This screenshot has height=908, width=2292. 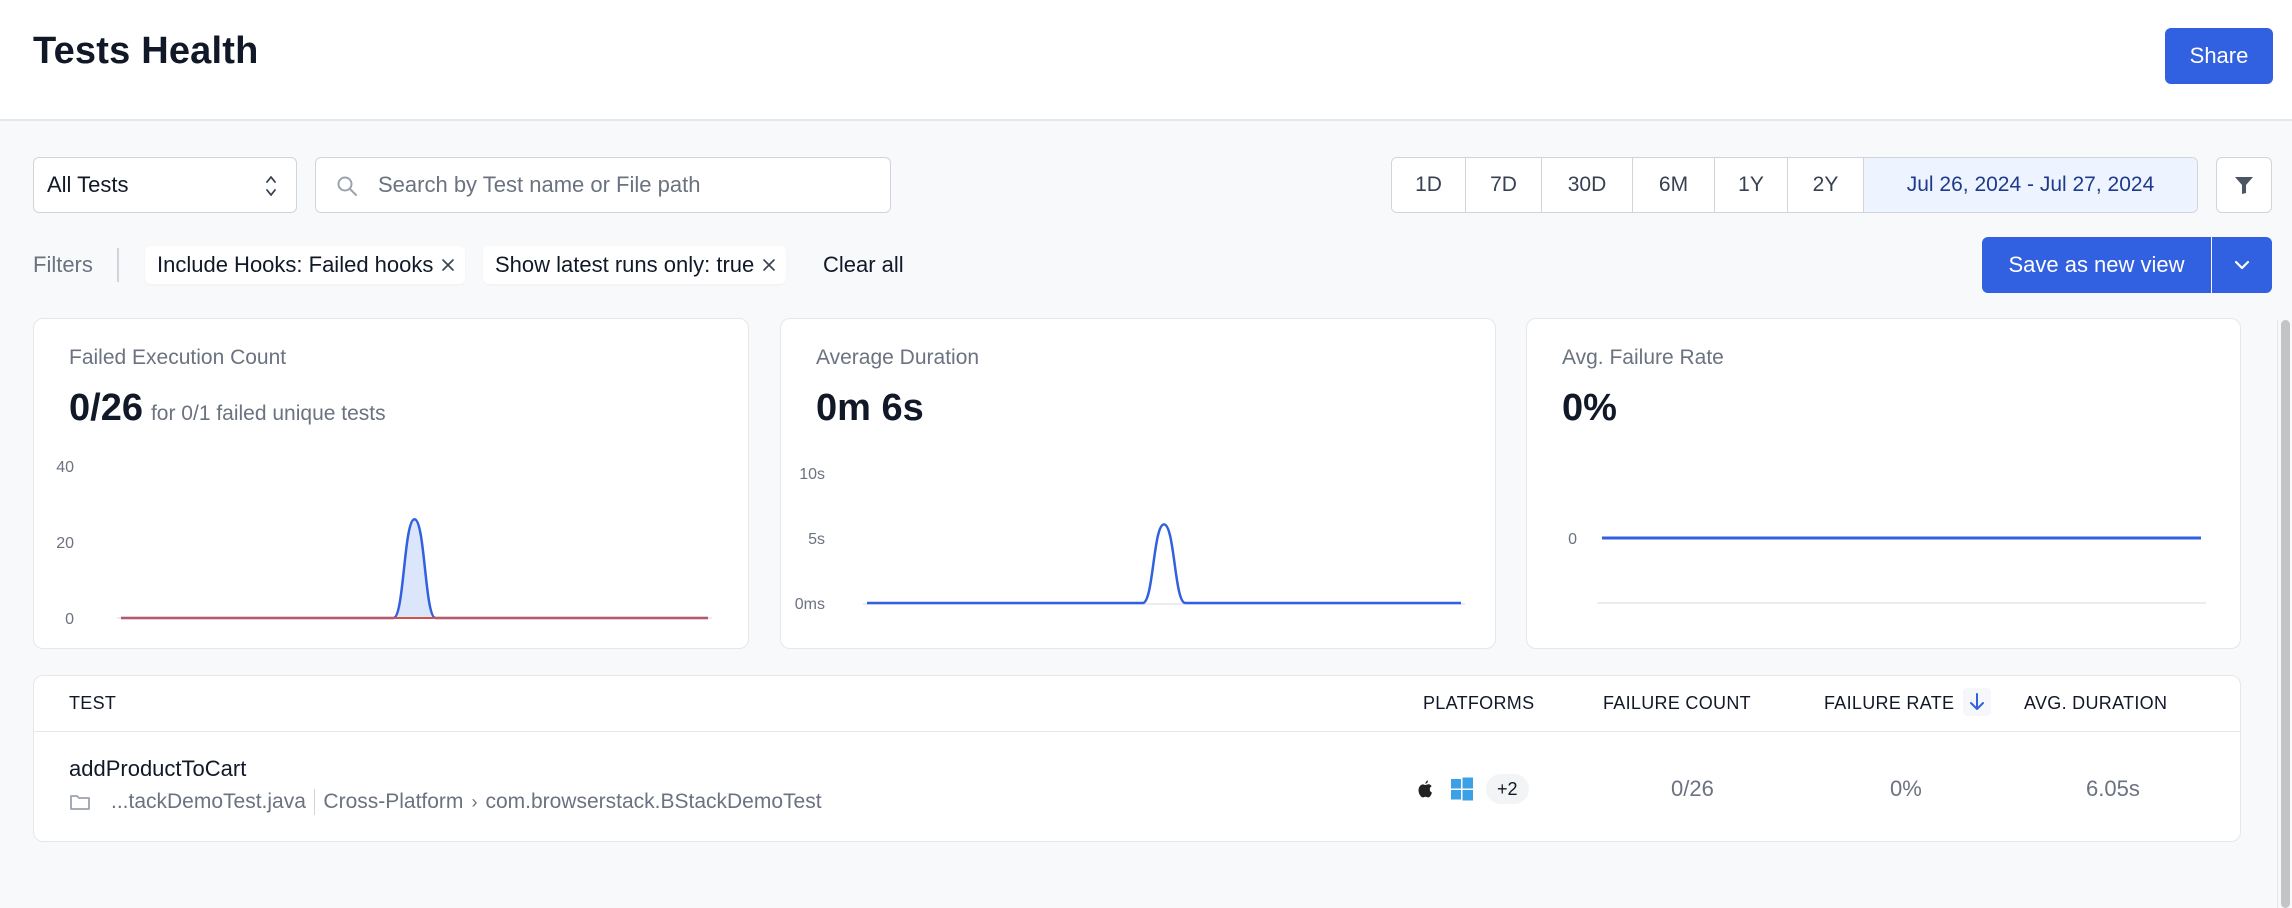 What do you see at coordinates (2030, 185) in the screenshot?
I see `custom-date-range-button: Jul 26, 2024 - Jul 27, 2024` at bounding box center [2030, 185].